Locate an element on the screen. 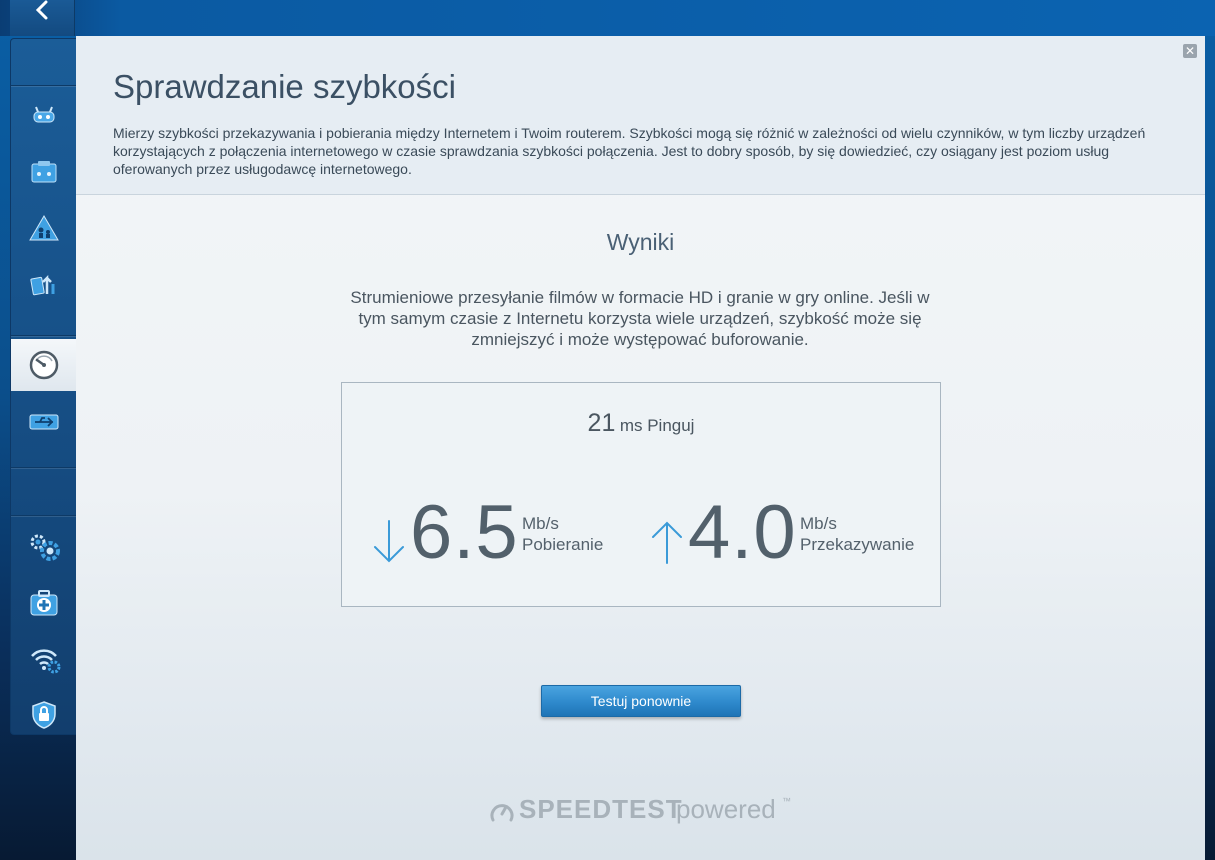 The image size is (1215, 860). close-button: ✕ is located at coordinates (1190, 51).